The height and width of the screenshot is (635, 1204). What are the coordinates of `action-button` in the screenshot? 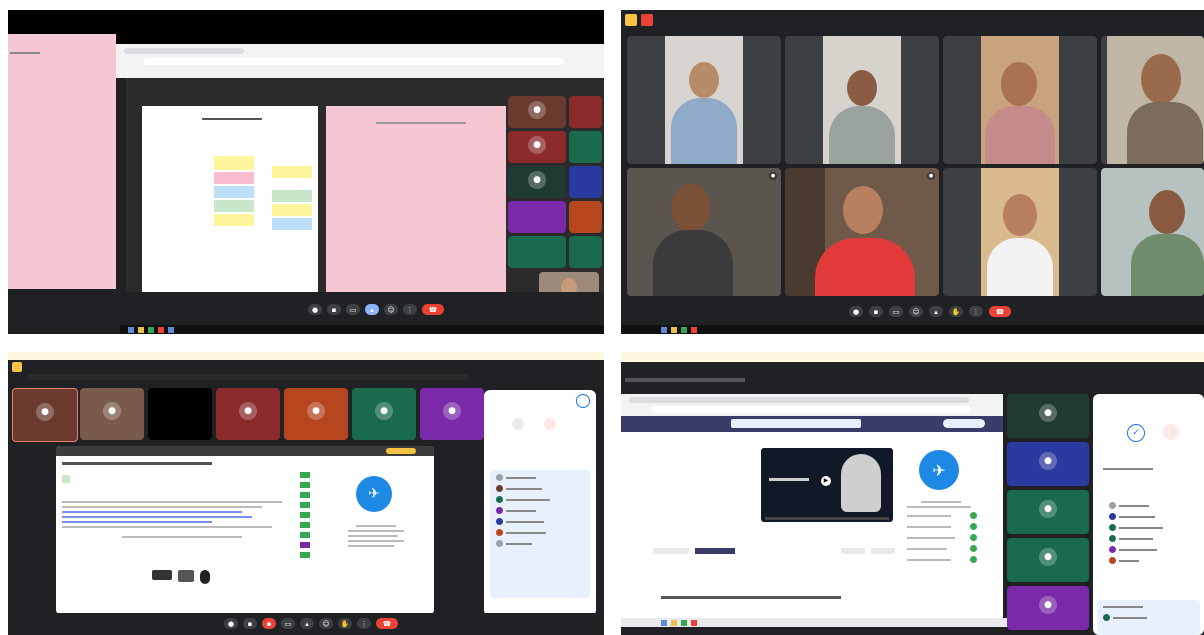 It's located at (853, 551).